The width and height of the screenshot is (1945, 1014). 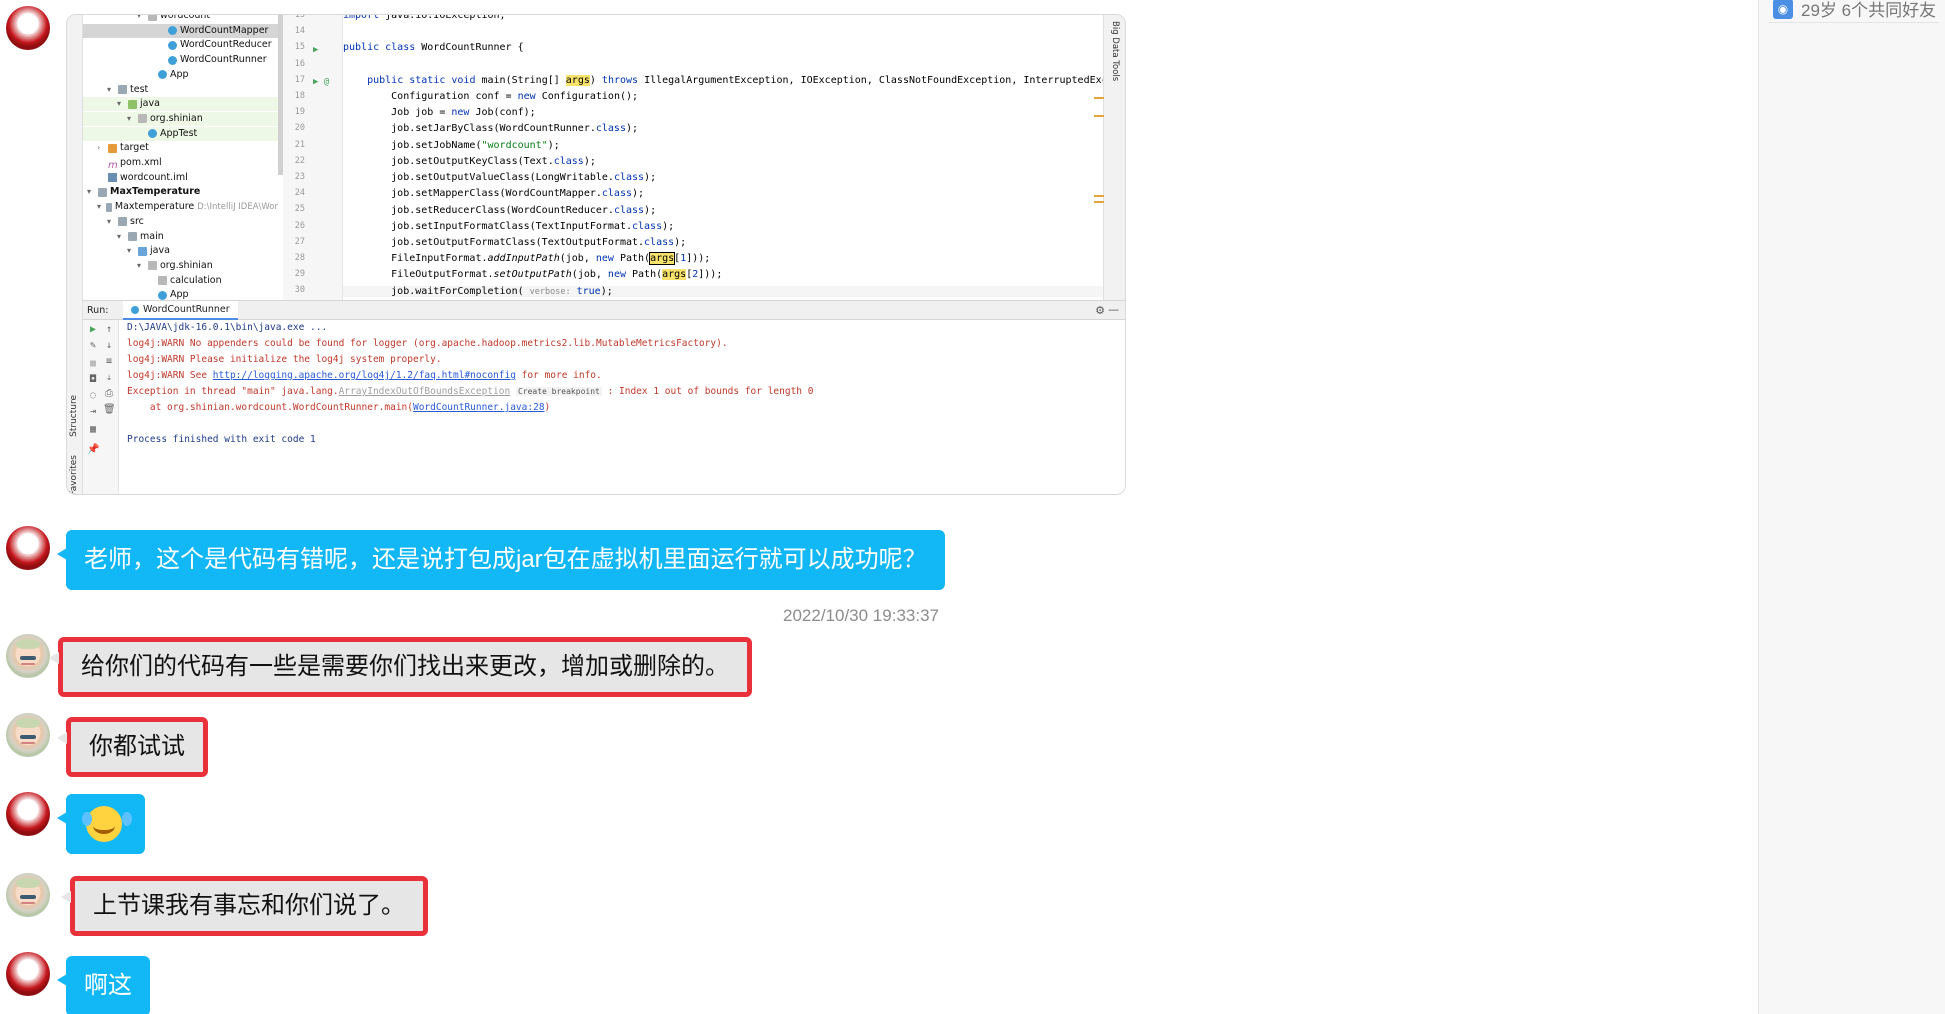 What do you see at coordinates (180, 133) in the screenshot?
I see `tree-node: AppTest` at bounding box center [180, 133].